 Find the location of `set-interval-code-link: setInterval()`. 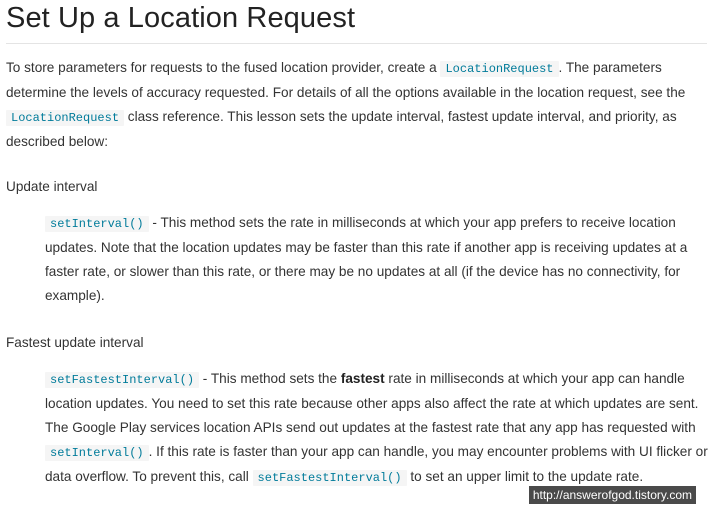

set-interval-code-link: setInterval() is located at coordinates (97, 224).